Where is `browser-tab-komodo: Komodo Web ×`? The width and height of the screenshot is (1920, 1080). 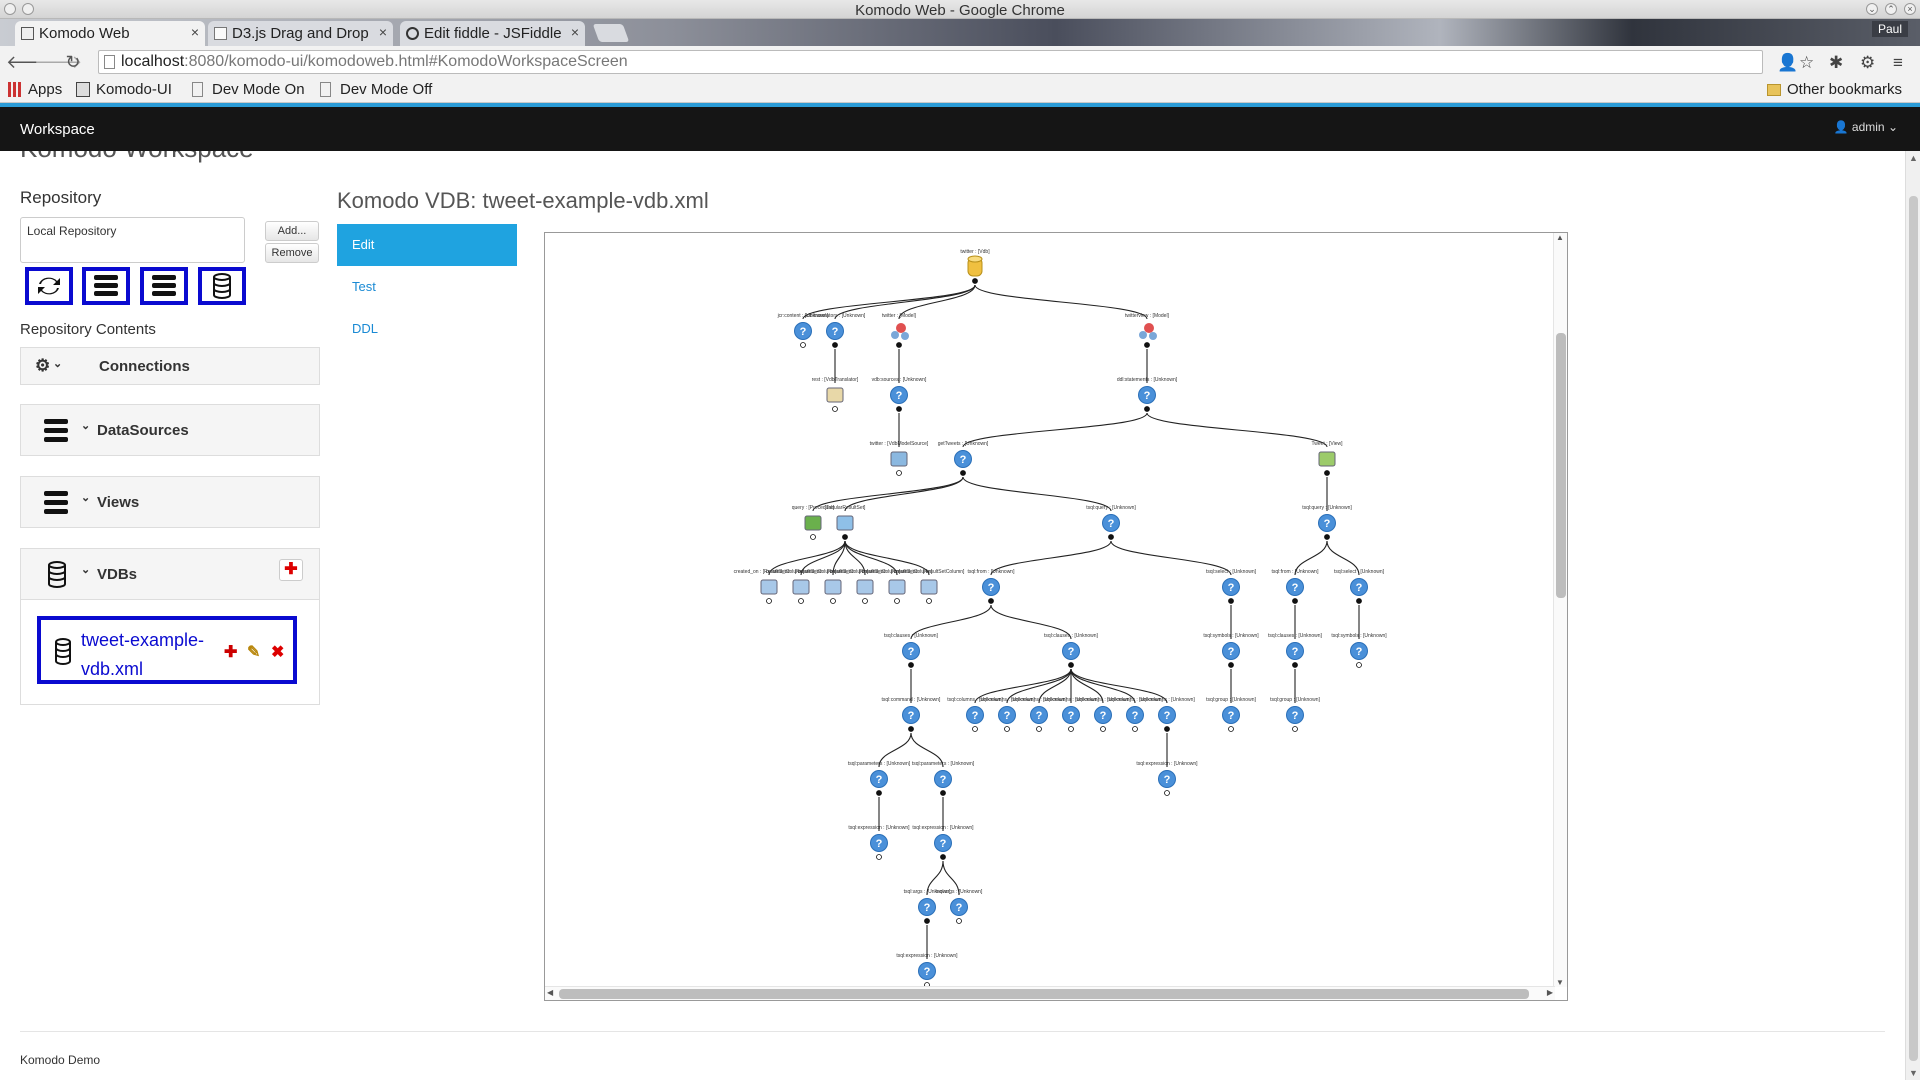 browser-tab-komodo: Komodo Web × is located at coordinates (110, 33).